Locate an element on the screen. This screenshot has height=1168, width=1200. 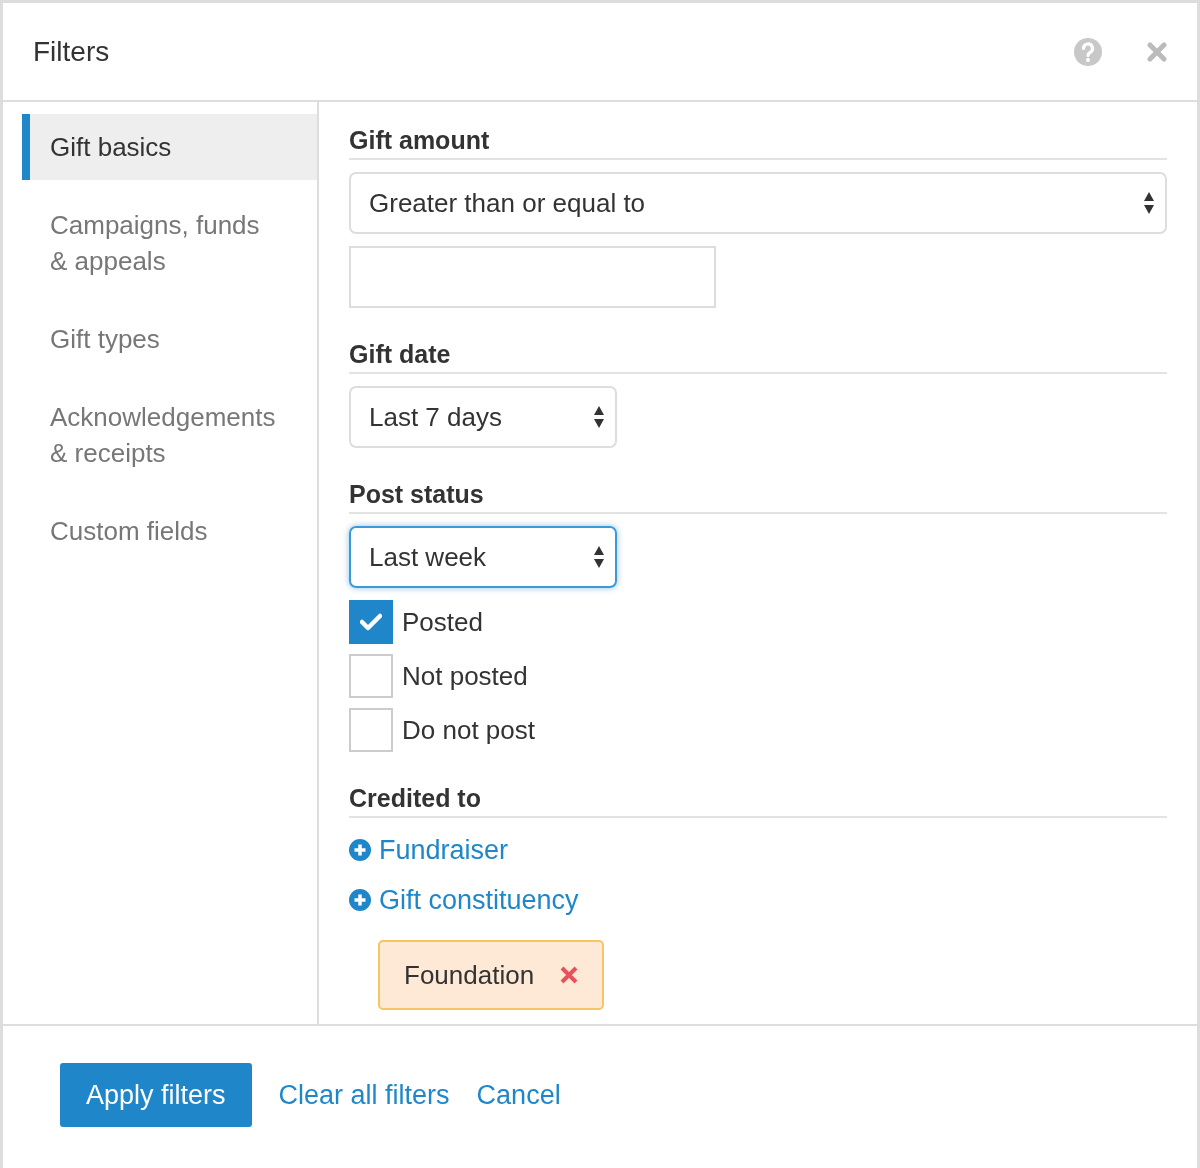
section-heading: Gift date is located at coordinates (758, 356).